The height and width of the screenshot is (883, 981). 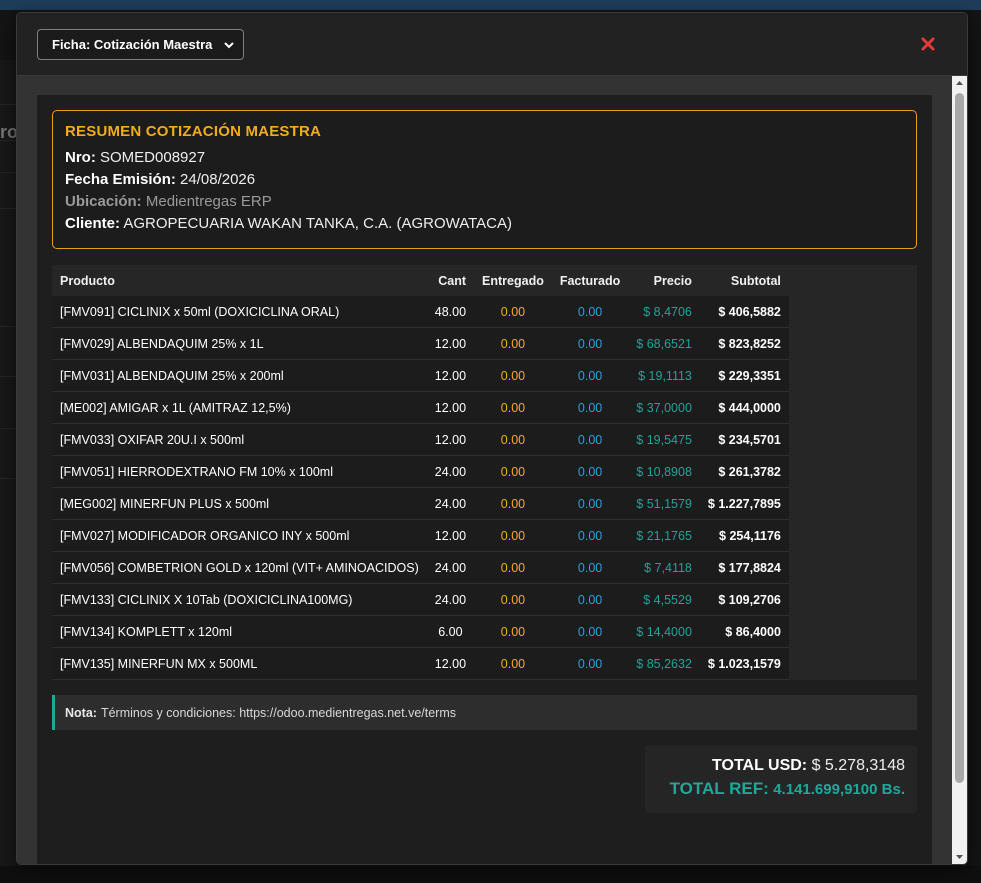 I want to click on row-subtotal: $ 229,3351, so click(x=744, y=375).